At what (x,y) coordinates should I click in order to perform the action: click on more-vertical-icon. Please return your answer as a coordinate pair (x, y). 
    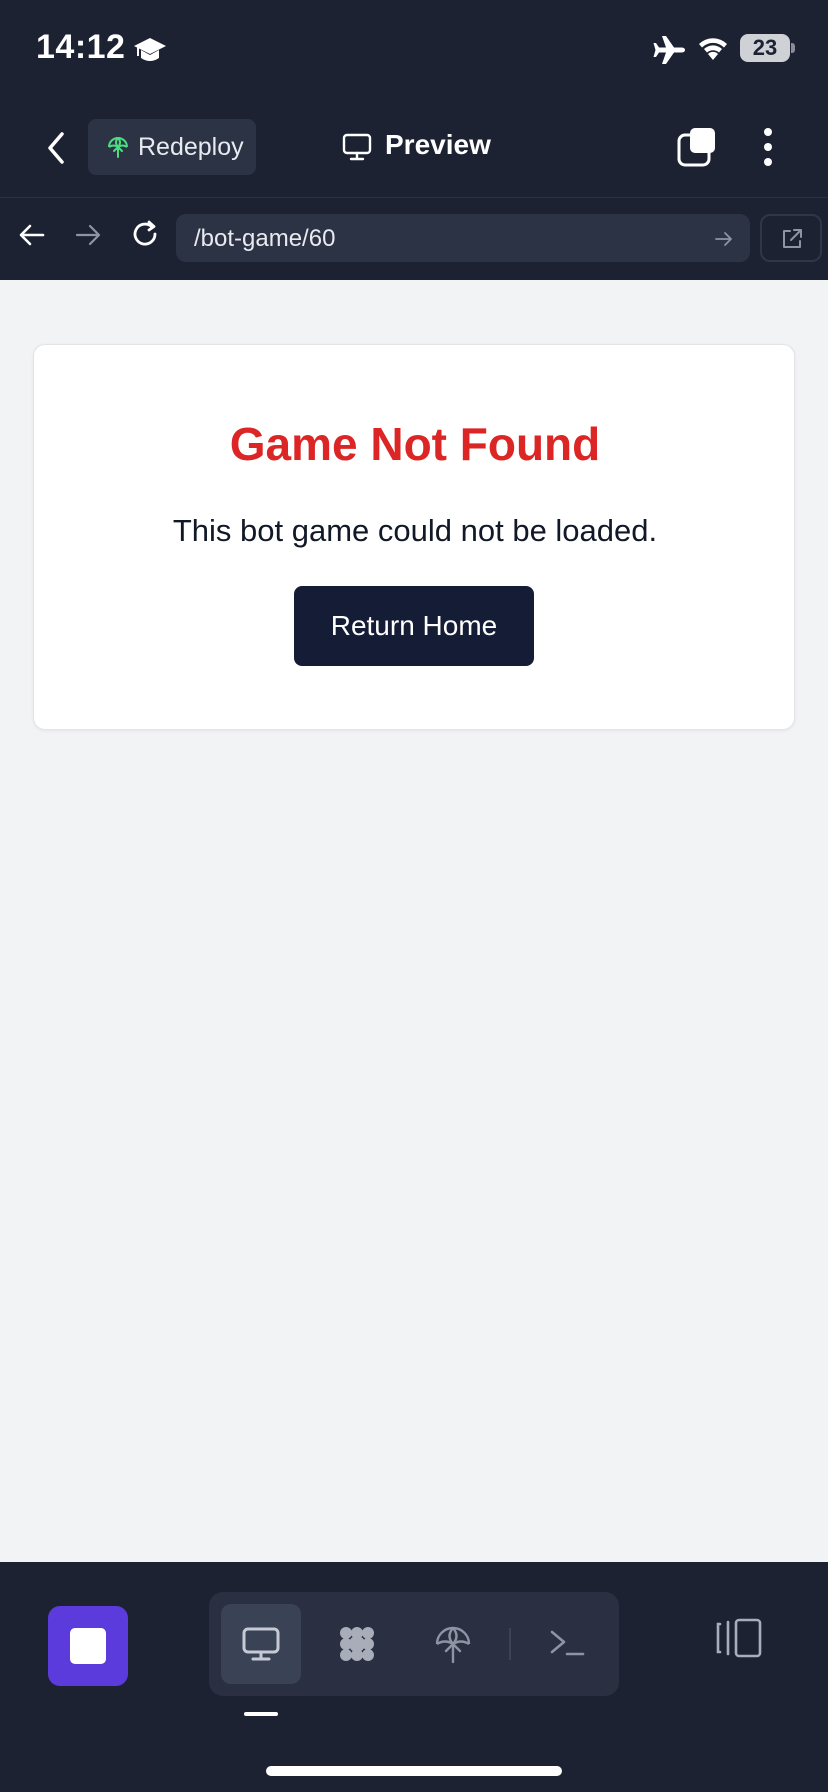
    Looking at the image, I should click on (768, 147).